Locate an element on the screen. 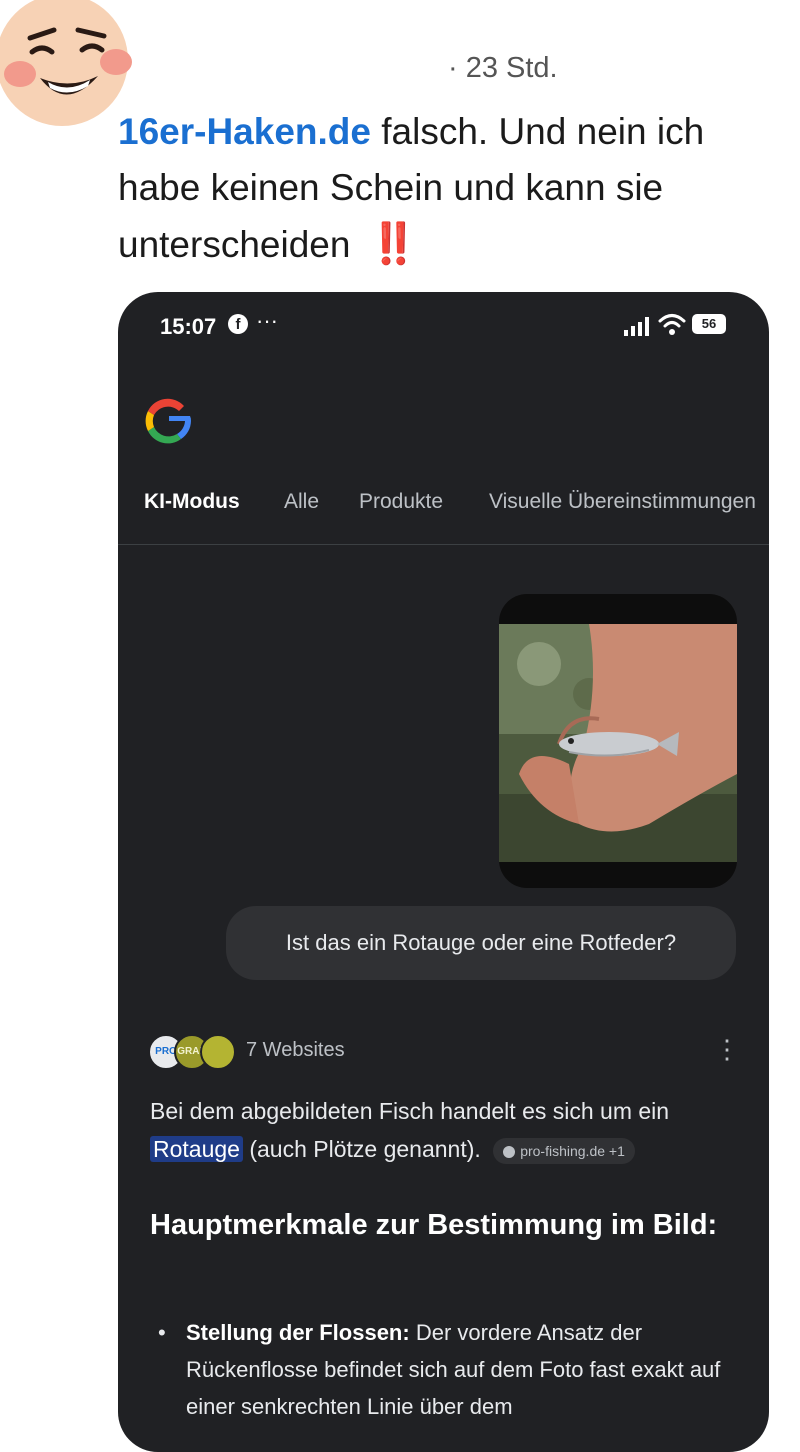 Image resolution: width=800 pixels, height=1452 pixels. globe-icon is located at coordinates (509, 1152).